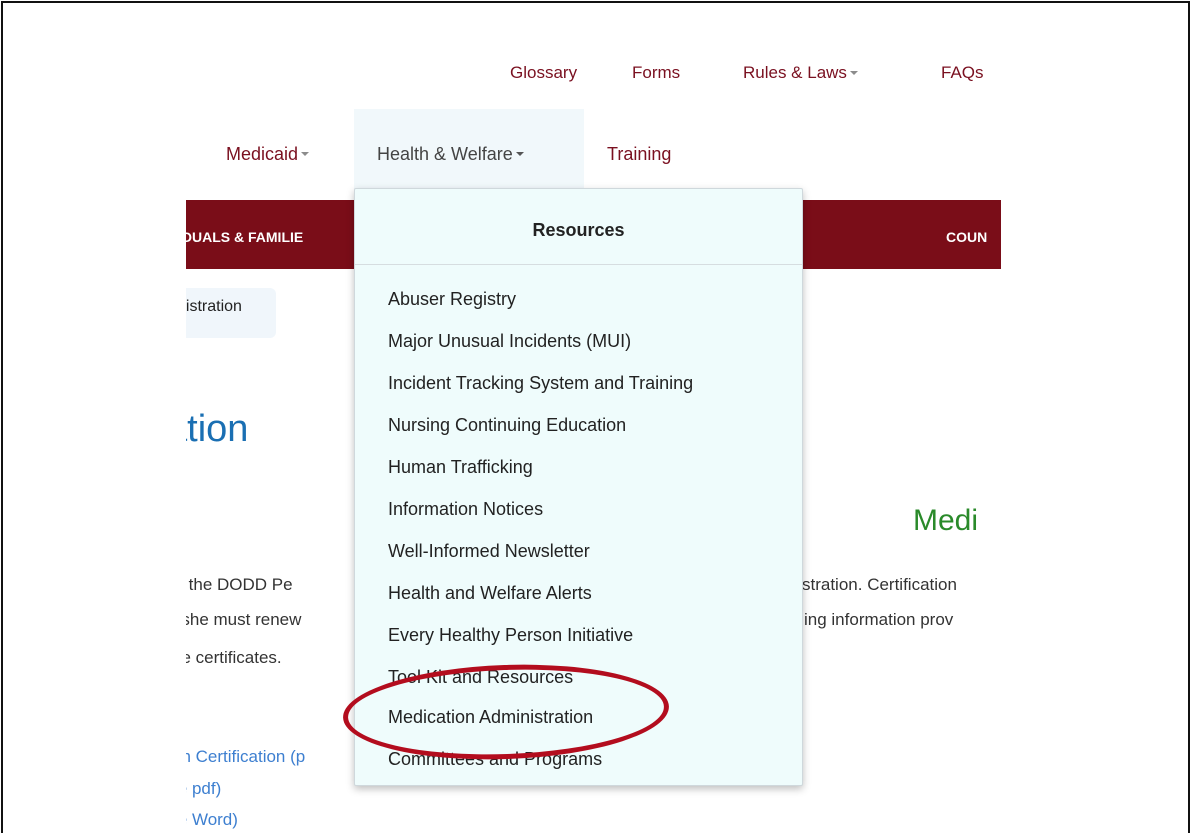  What do you see at coordinates (452, 299) in the screenshot?
I see `menu-item-abuser-registry: Abuser Registry` at bounding box center [452, 299].